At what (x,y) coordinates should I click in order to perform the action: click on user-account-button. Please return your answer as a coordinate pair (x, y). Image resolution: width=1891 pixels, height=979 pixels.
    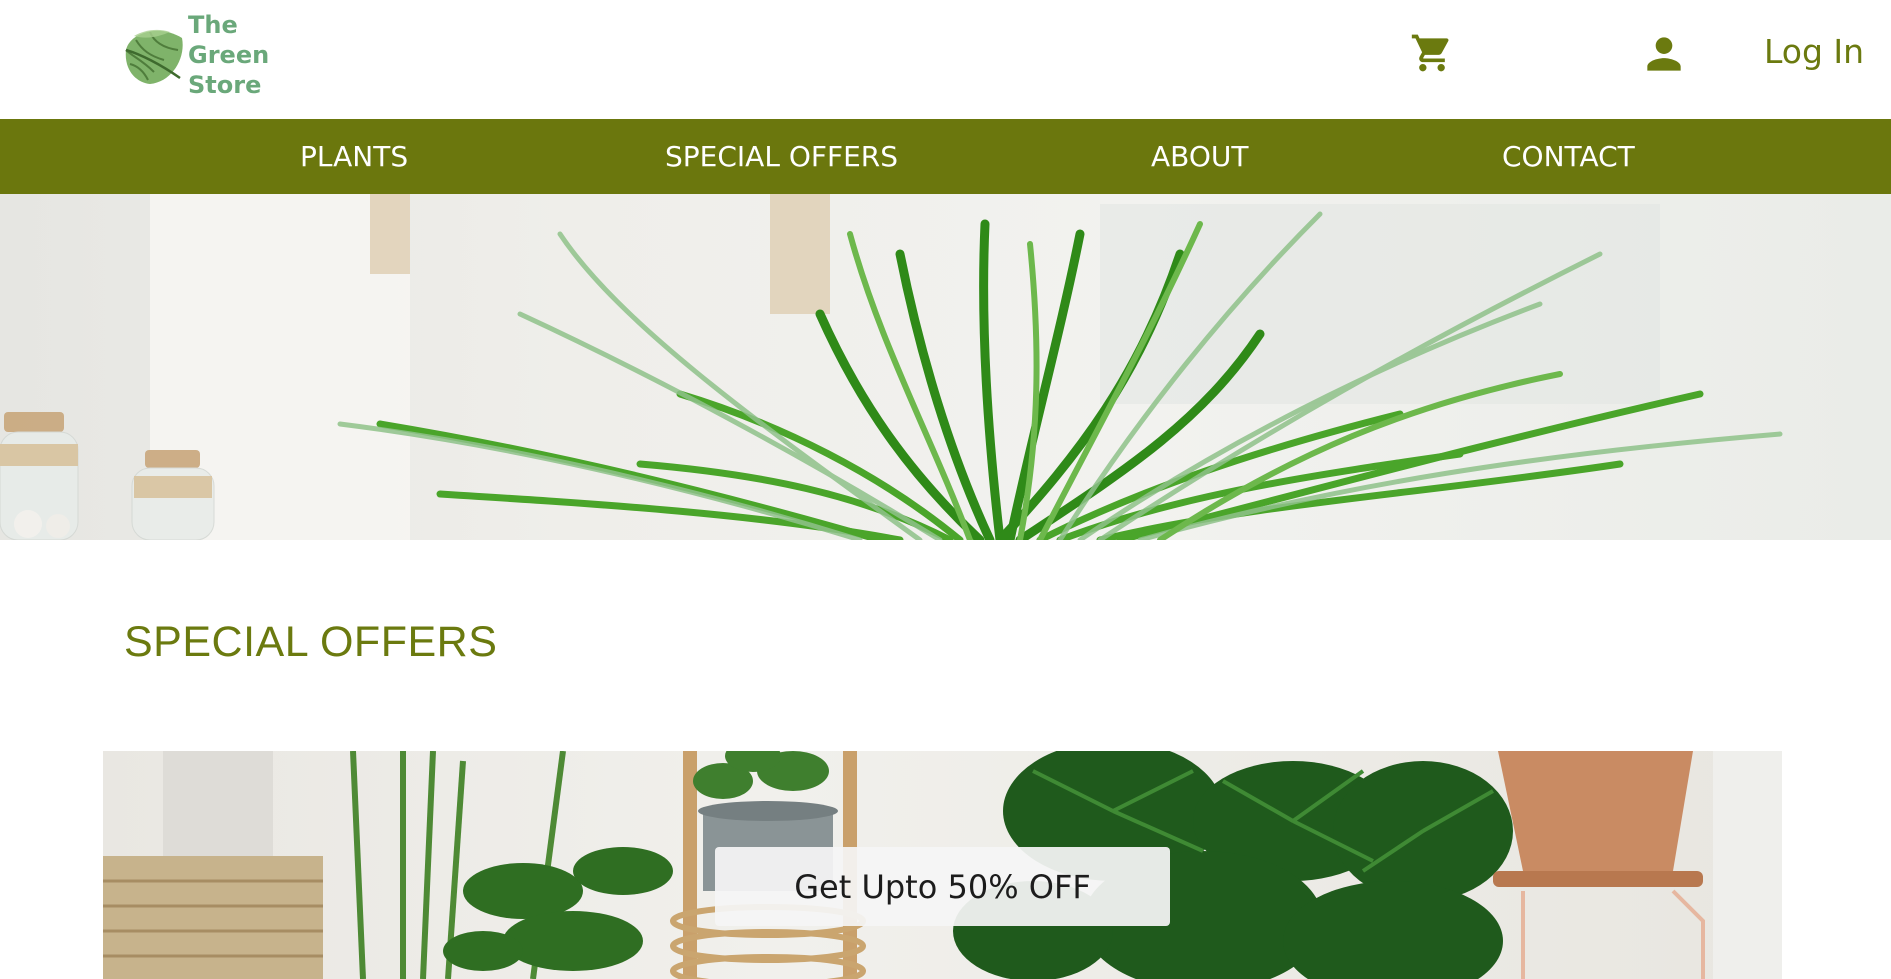
    Looking at the image, I should click on (1664, 54).